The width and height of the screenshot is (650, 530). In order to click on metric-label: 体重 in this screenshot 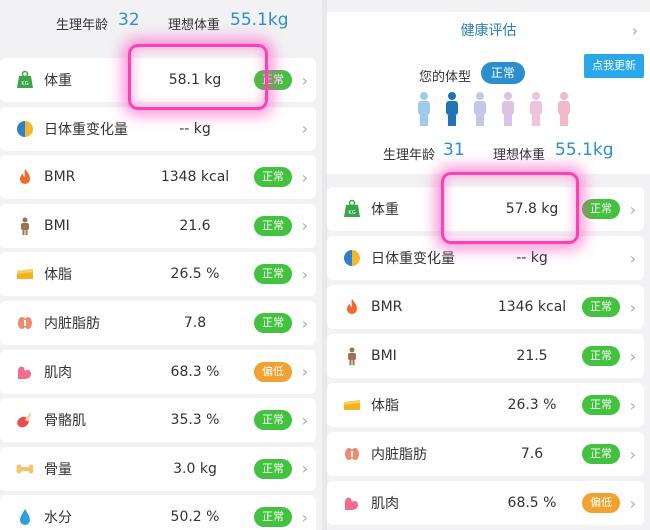, I will do `click(385, 210)`.